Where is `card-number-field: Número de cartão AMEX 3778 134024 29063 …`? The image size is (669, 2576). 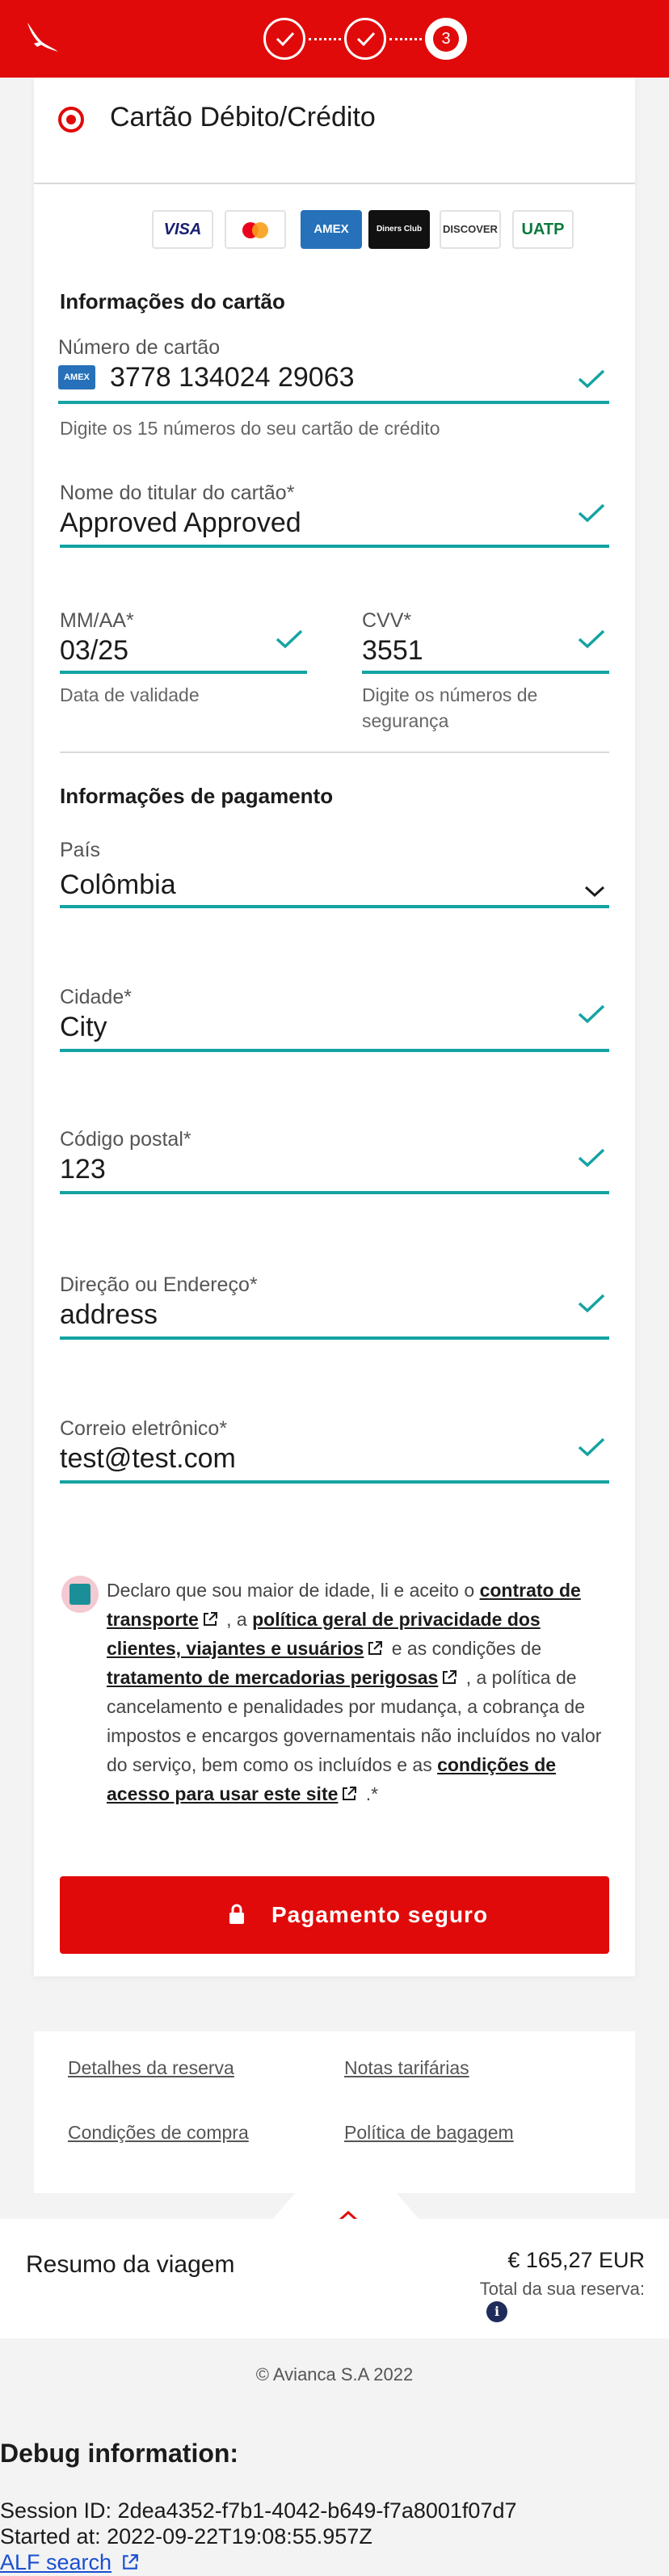
card-number-field: Número de cartão AMEX 3778 134024 29063 … is located at coordinates (334, 392).